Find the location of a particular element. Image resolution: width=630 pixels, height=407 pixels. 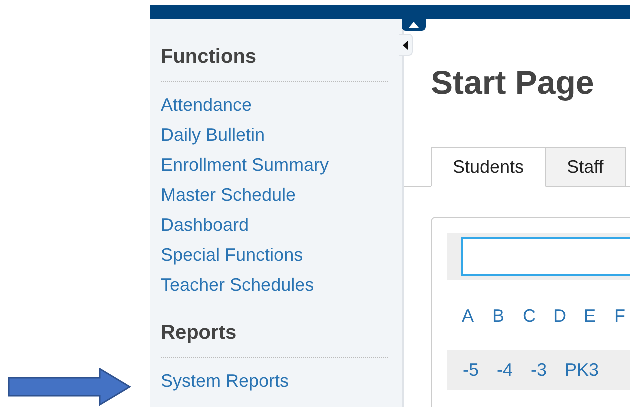

sidebar-link: Special Functions is located at coordinates (232, 255).